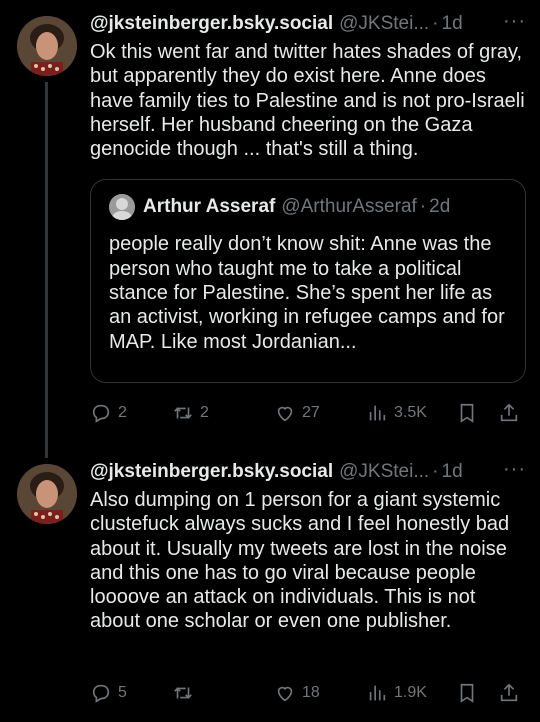 This screenshot has height=722, width=540. What do you see at coordinates (297, 693) in the screenshot?
I see `like-button: 18` at bounding box center [297, 693].